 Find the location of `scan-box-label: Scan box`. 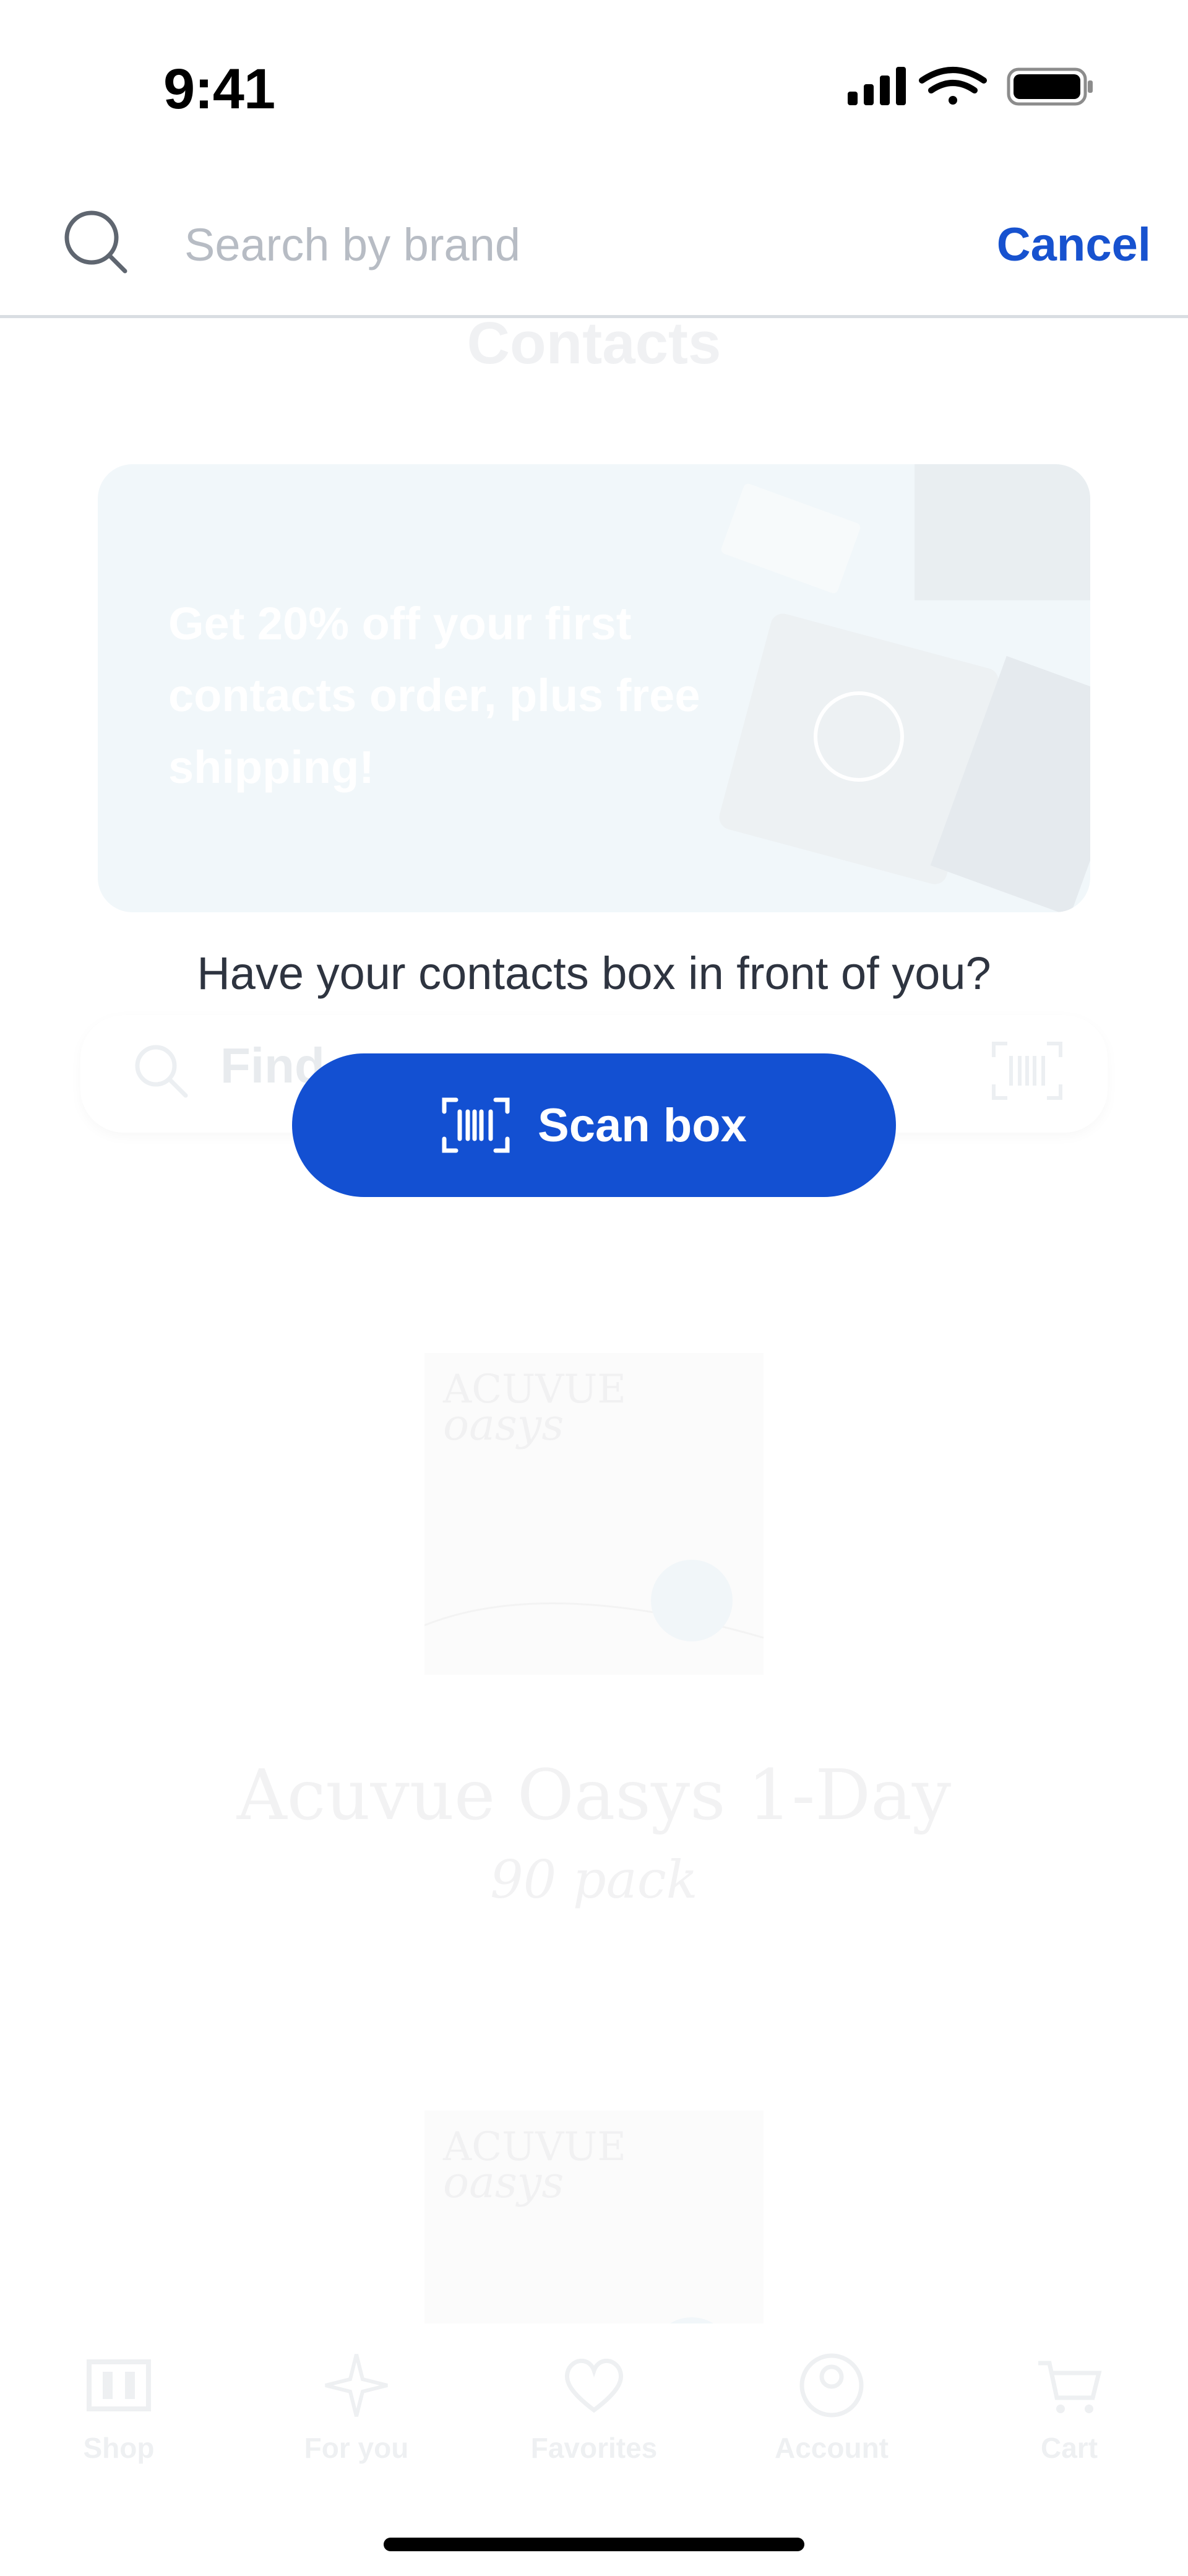

scan-box-label: Scan box is located at coordinates (642, 1125).